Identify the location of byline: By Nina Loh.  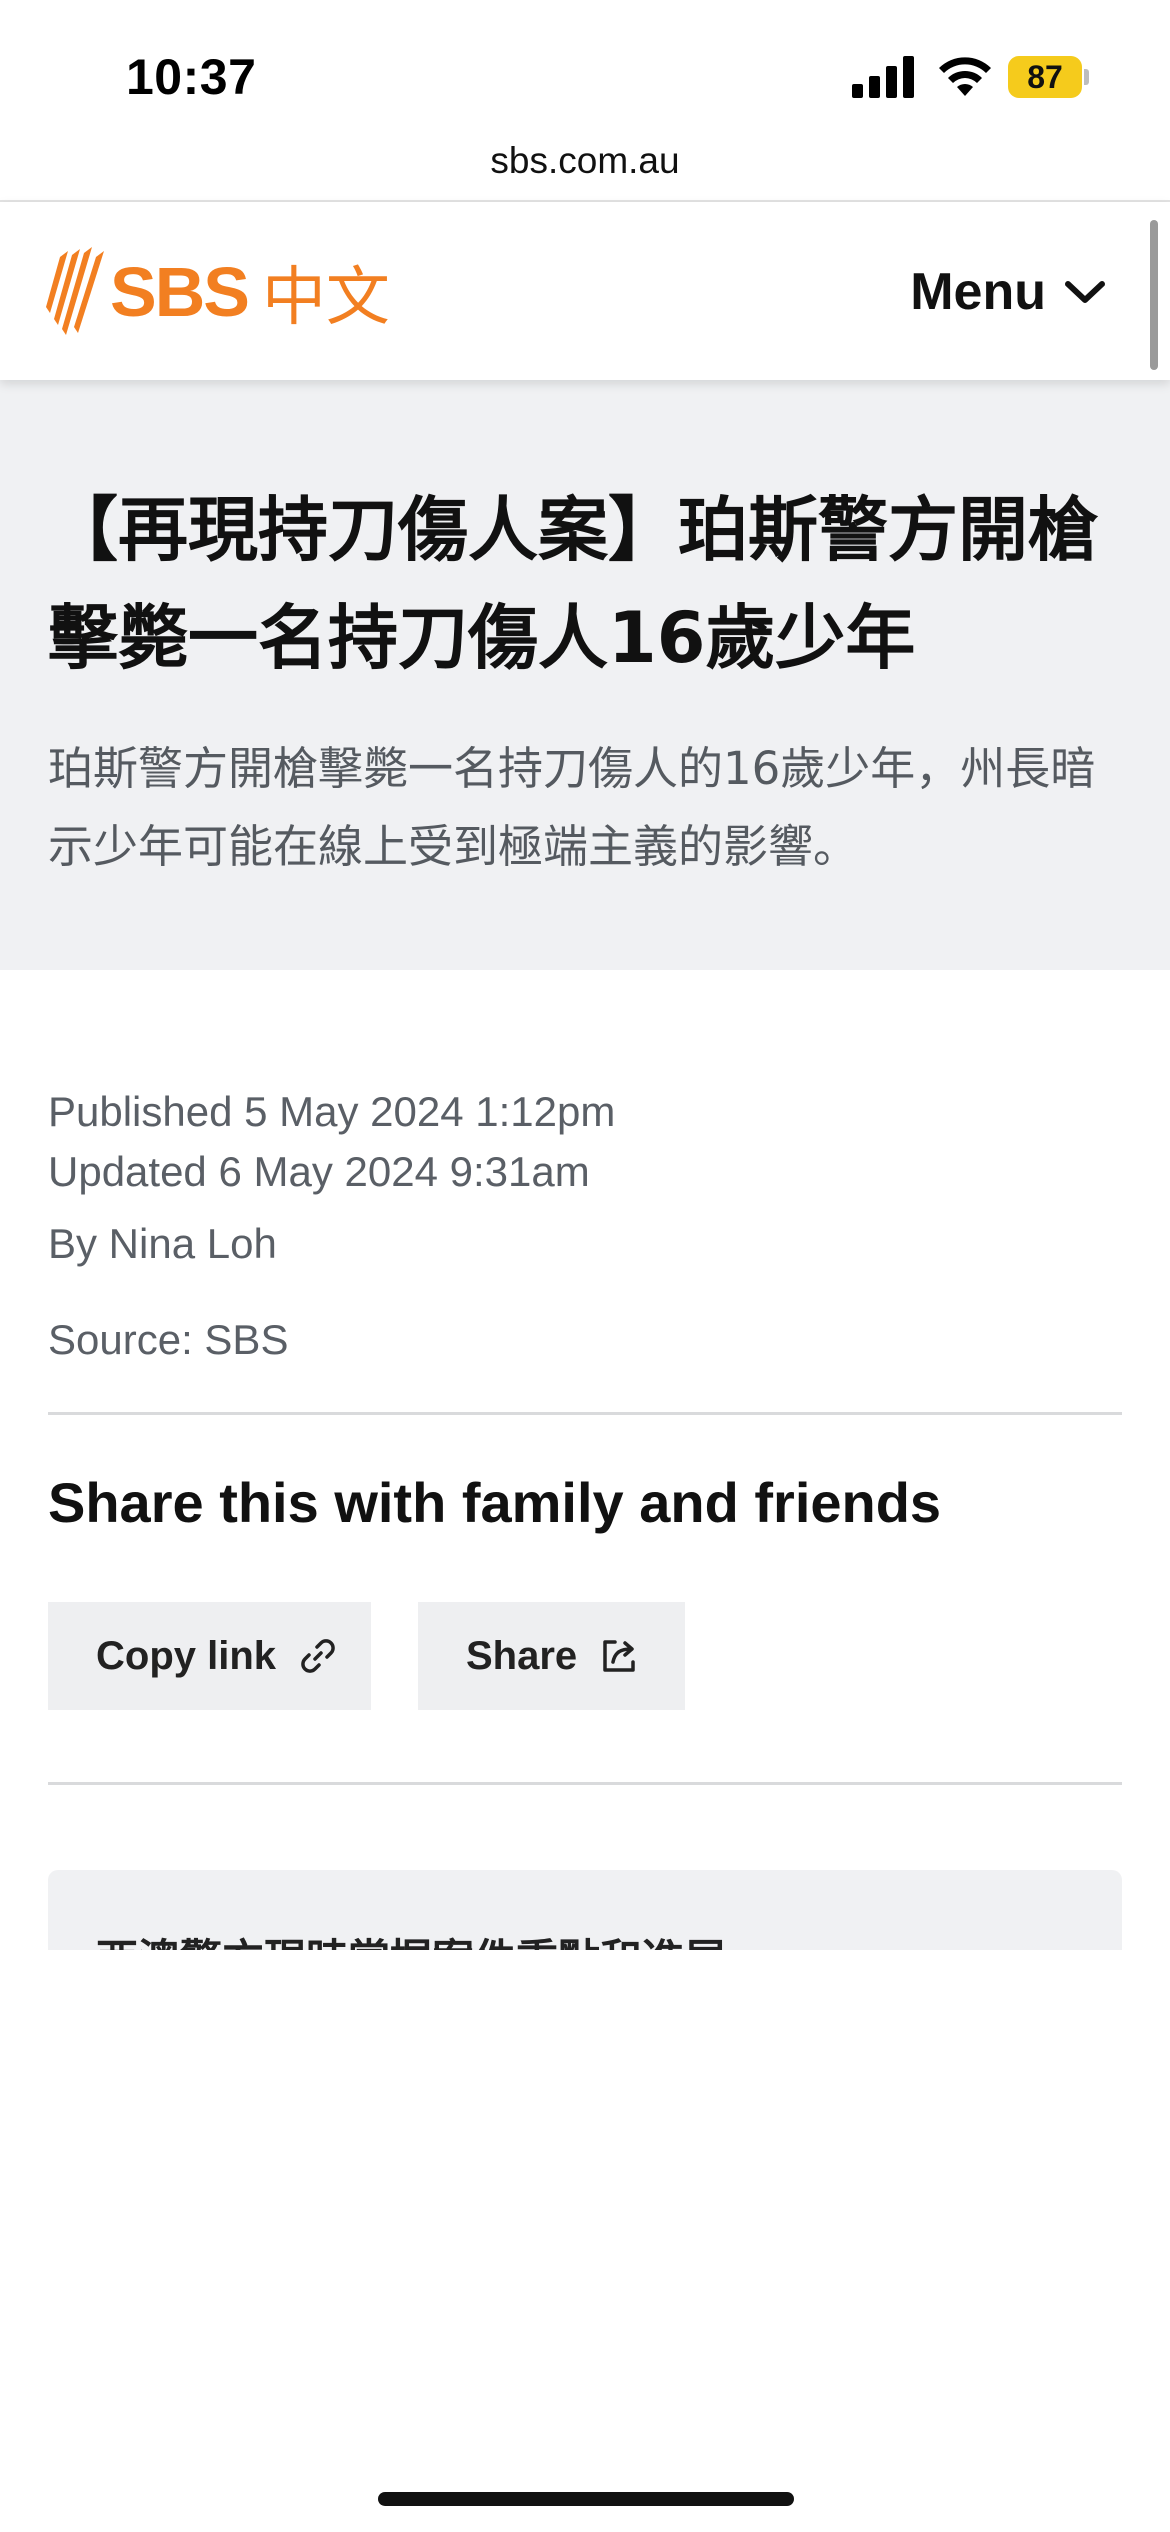
(162, 1243).